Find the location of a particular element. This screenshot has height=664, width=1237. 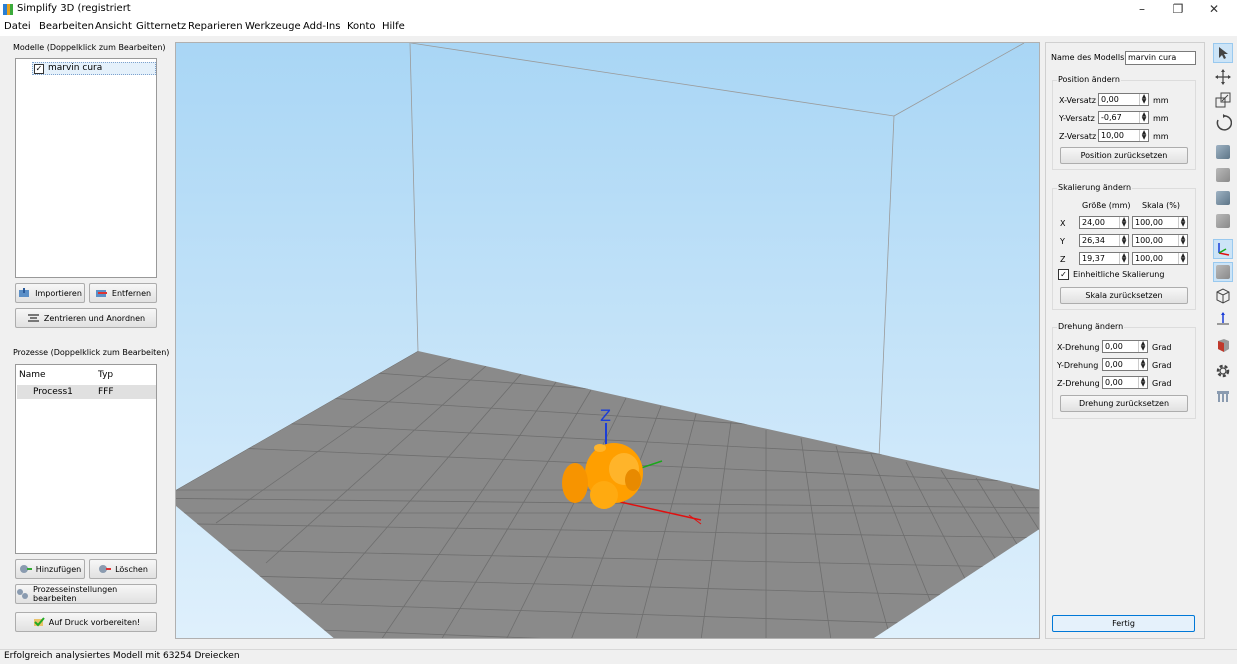

menu-werkzeuge: Werkzeuge is located at coordinates (273, 26).